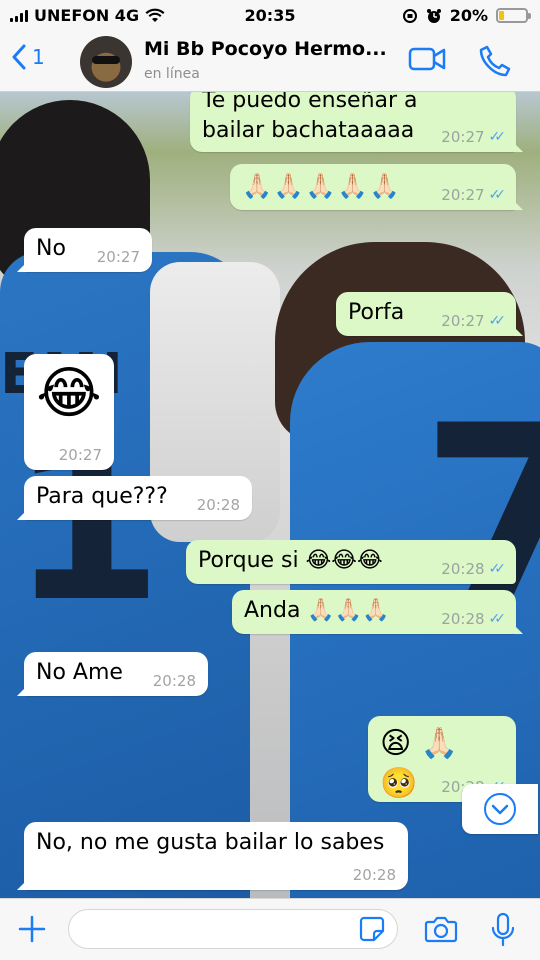 The height and width of the screenshot is (960, 540). I want to click on message-bubble-incoming: No, no me gusta bailar lo sabes 20:28, so click(212, 856).